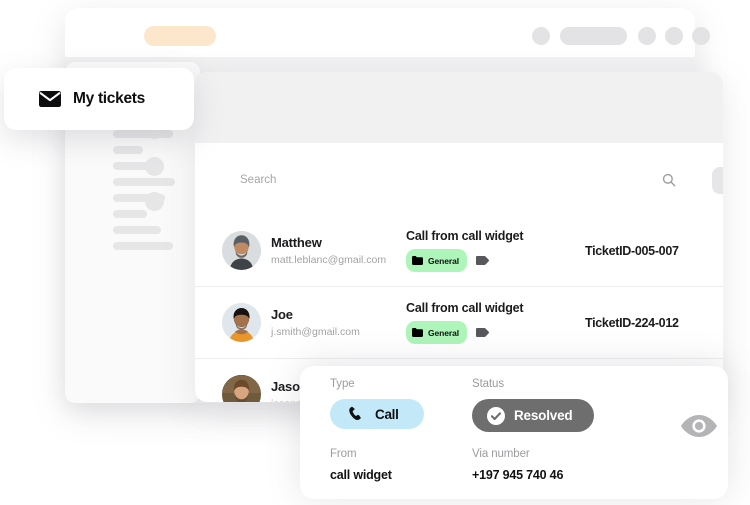 This screenshot has height=505, width=750. Describe the element at coordinates (180, 36) in the screenshot. I see `title-chip-placeholder` at that location.